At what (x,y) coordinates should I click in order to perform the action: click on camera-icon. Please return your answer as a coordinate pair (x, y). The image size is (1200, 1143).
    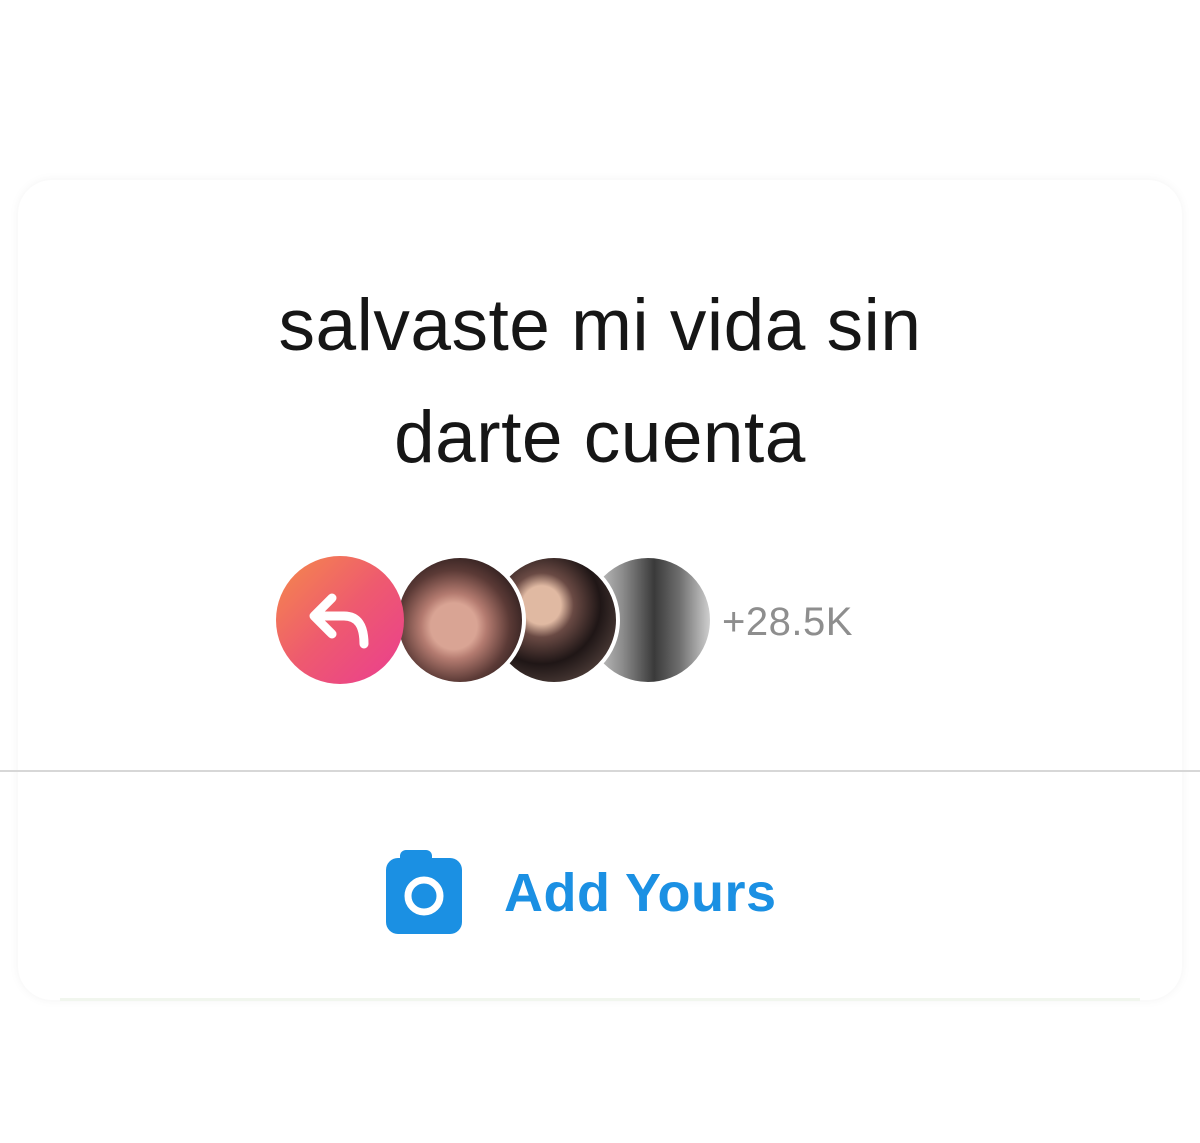
    Looking at the image, I should click on (424, 892).